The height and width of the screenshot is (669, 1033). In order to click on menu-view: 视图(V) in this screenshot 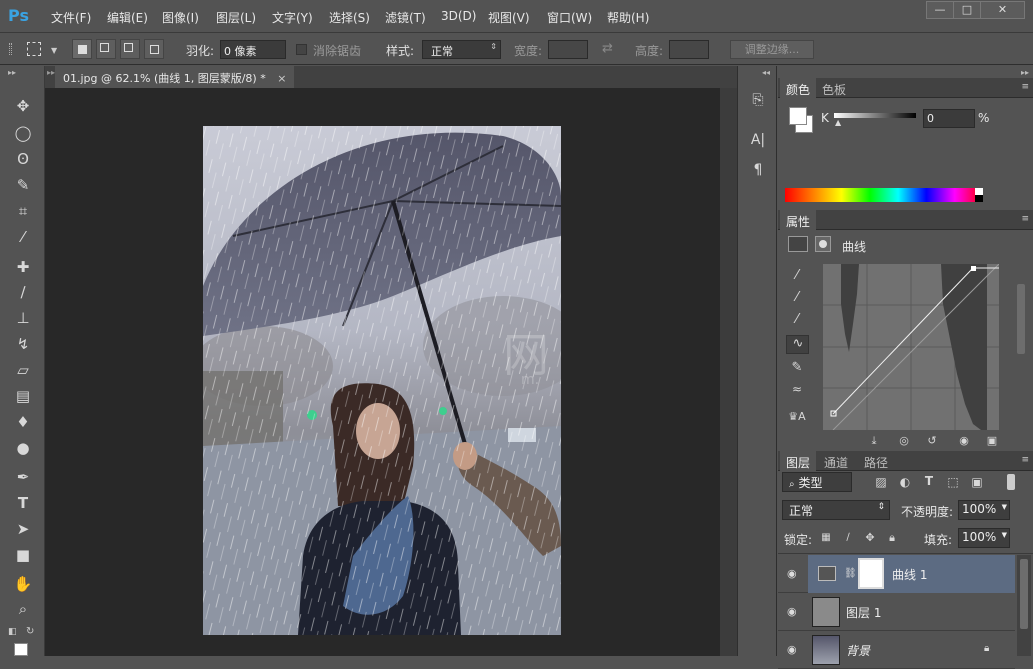, I will do `click(509, 17)`.